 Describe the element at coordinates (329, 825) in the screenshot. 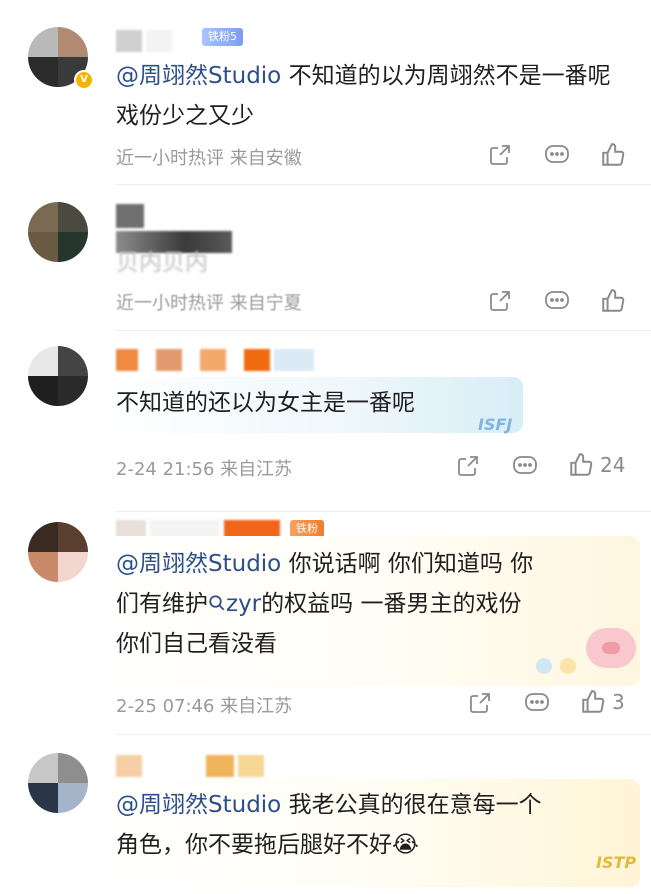

I see `comment-text: @周翊然Studio 我老公真的很在意每一个 角色，你不要拖后腿好不好😭` at that location.